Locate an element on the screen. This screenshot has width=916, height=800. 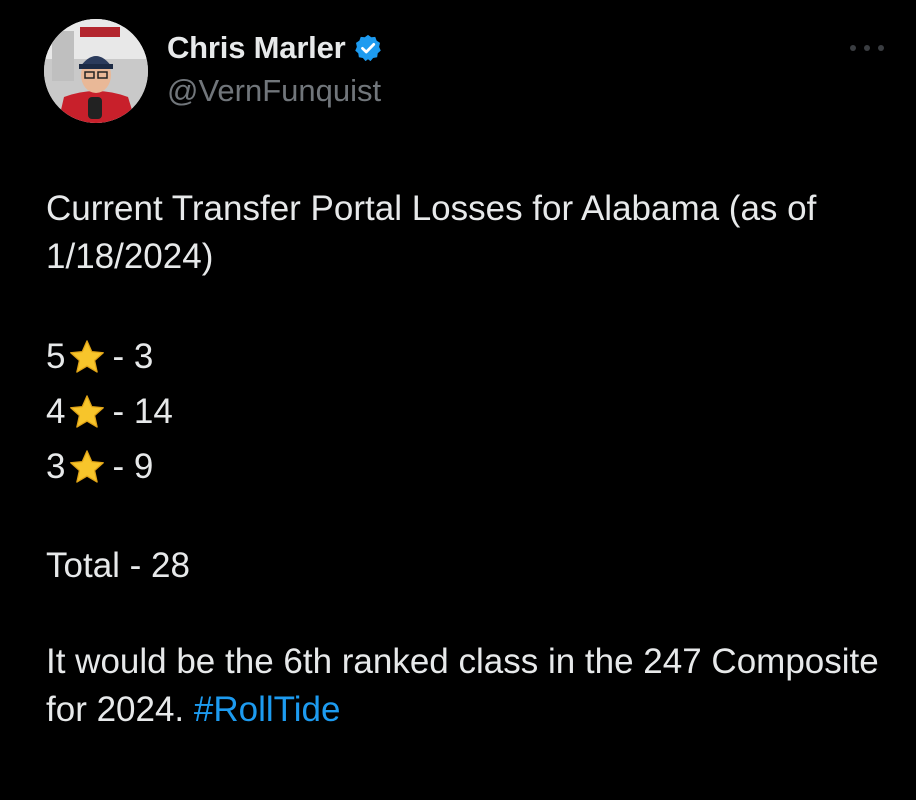
rating-line: 3 - 9 is located at coordinates (471, 466).